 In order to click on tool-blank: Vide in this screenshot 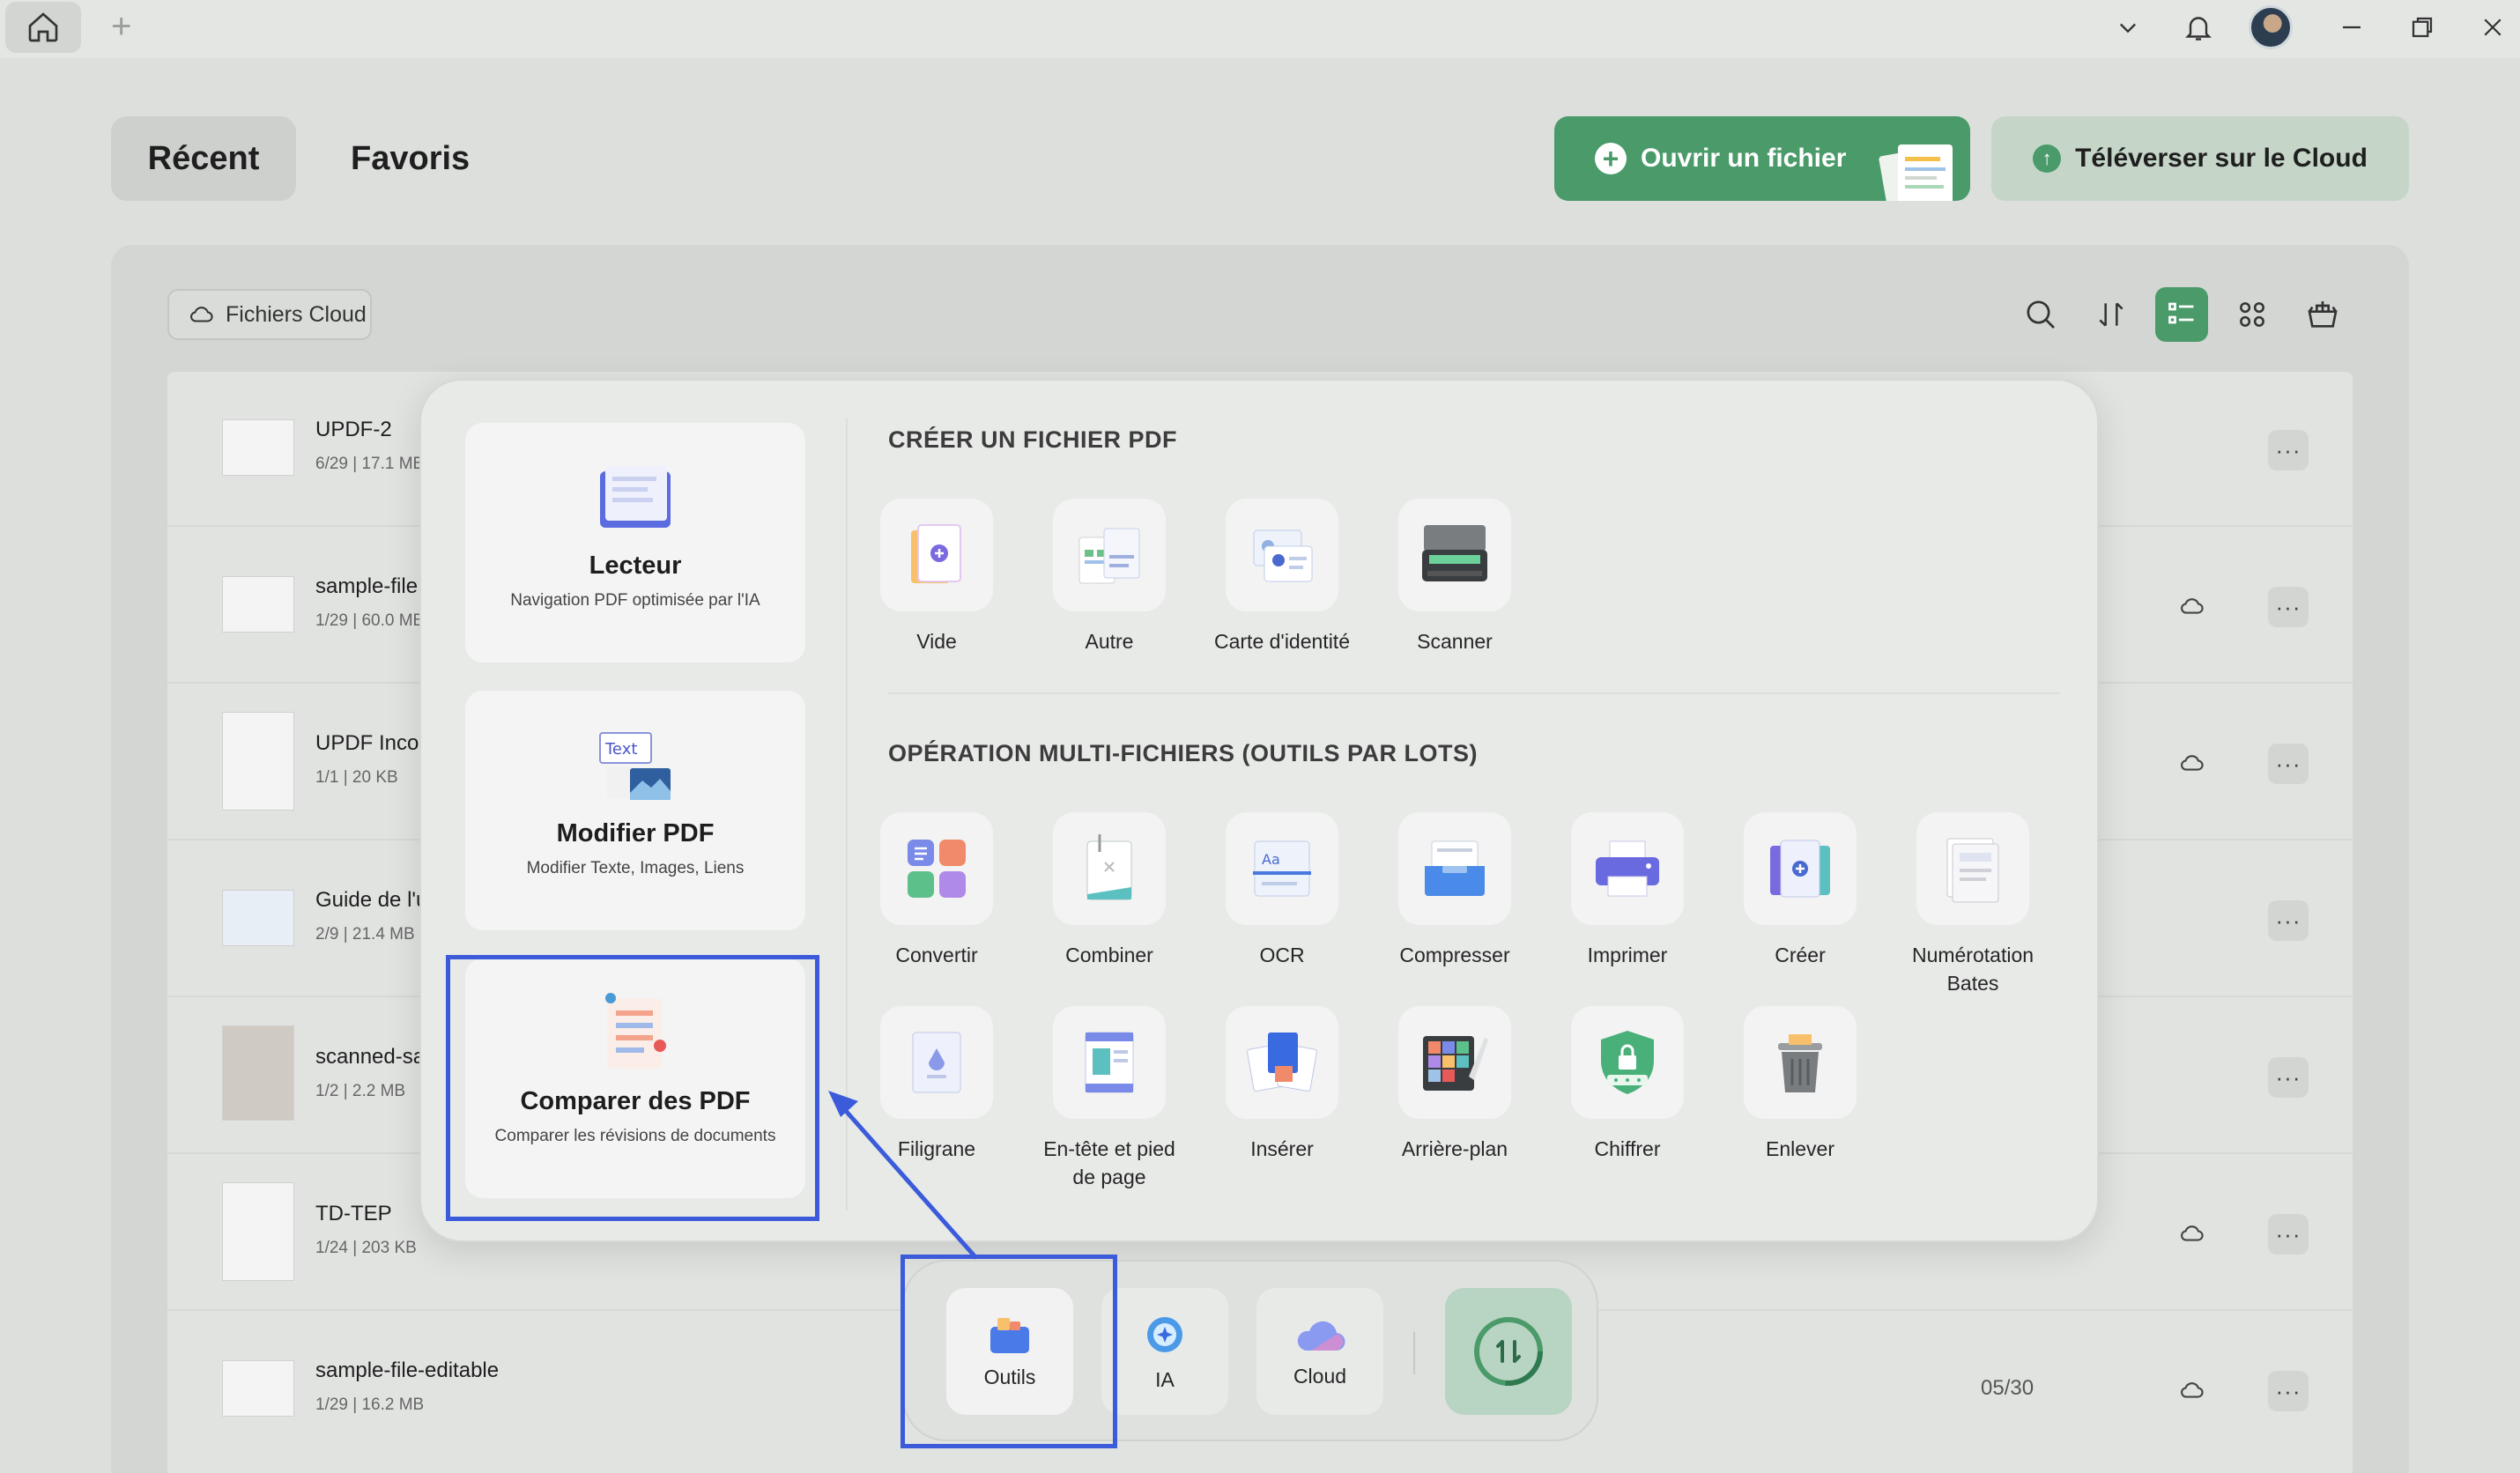, I will do `click(936, 577)`.